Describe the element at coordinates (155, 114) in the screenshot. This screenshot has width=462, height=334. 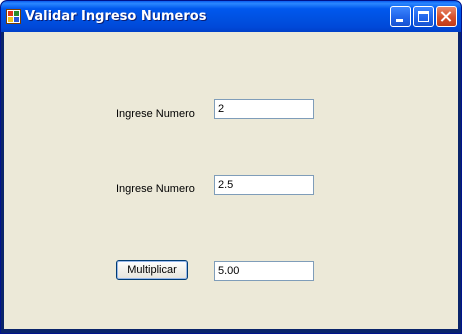
I see `first-number-label: Ingrese Numero` at that location.